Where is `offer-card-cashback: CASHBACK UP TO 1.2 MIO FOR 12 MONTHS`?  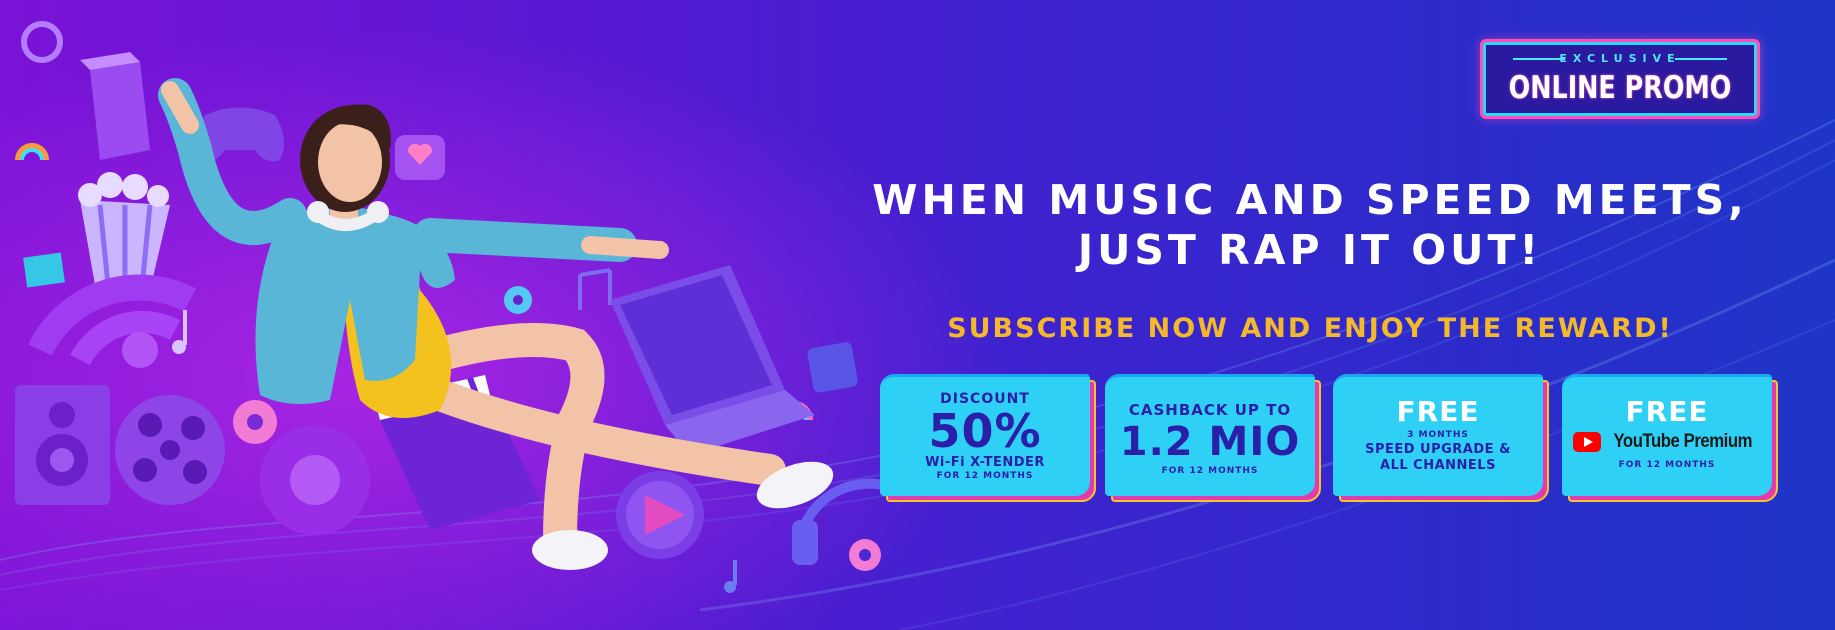
offer-card-cashback: CASHBACK UP TO 1.2 MIO FOR 12 MONTHS is located at coordinates (1213, 438).